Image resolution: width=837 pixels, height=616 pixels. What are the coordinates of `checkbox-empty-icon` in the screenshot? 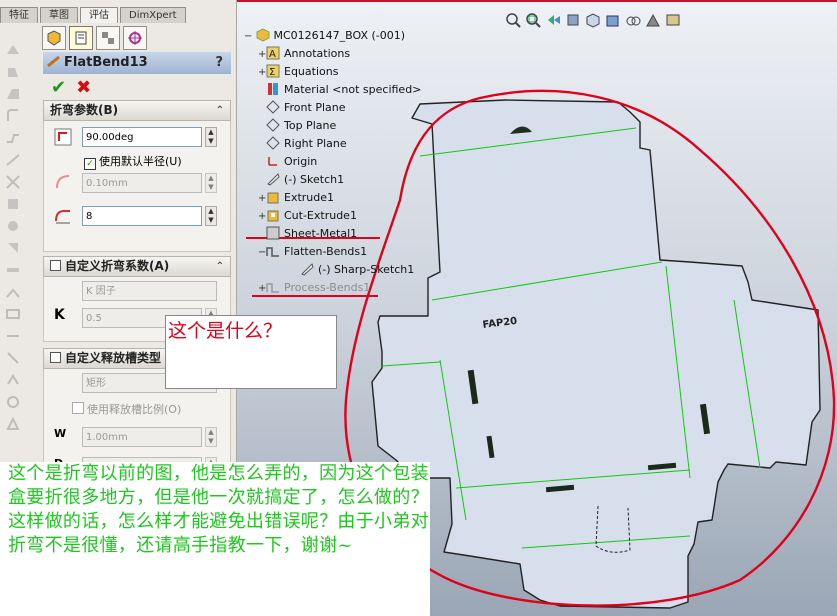 It's located at (78, 408).